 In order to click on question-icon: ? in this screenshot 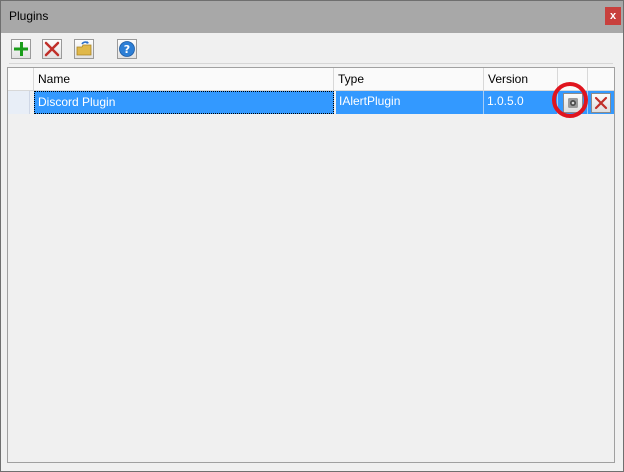, I will do `click(127, 49)`.